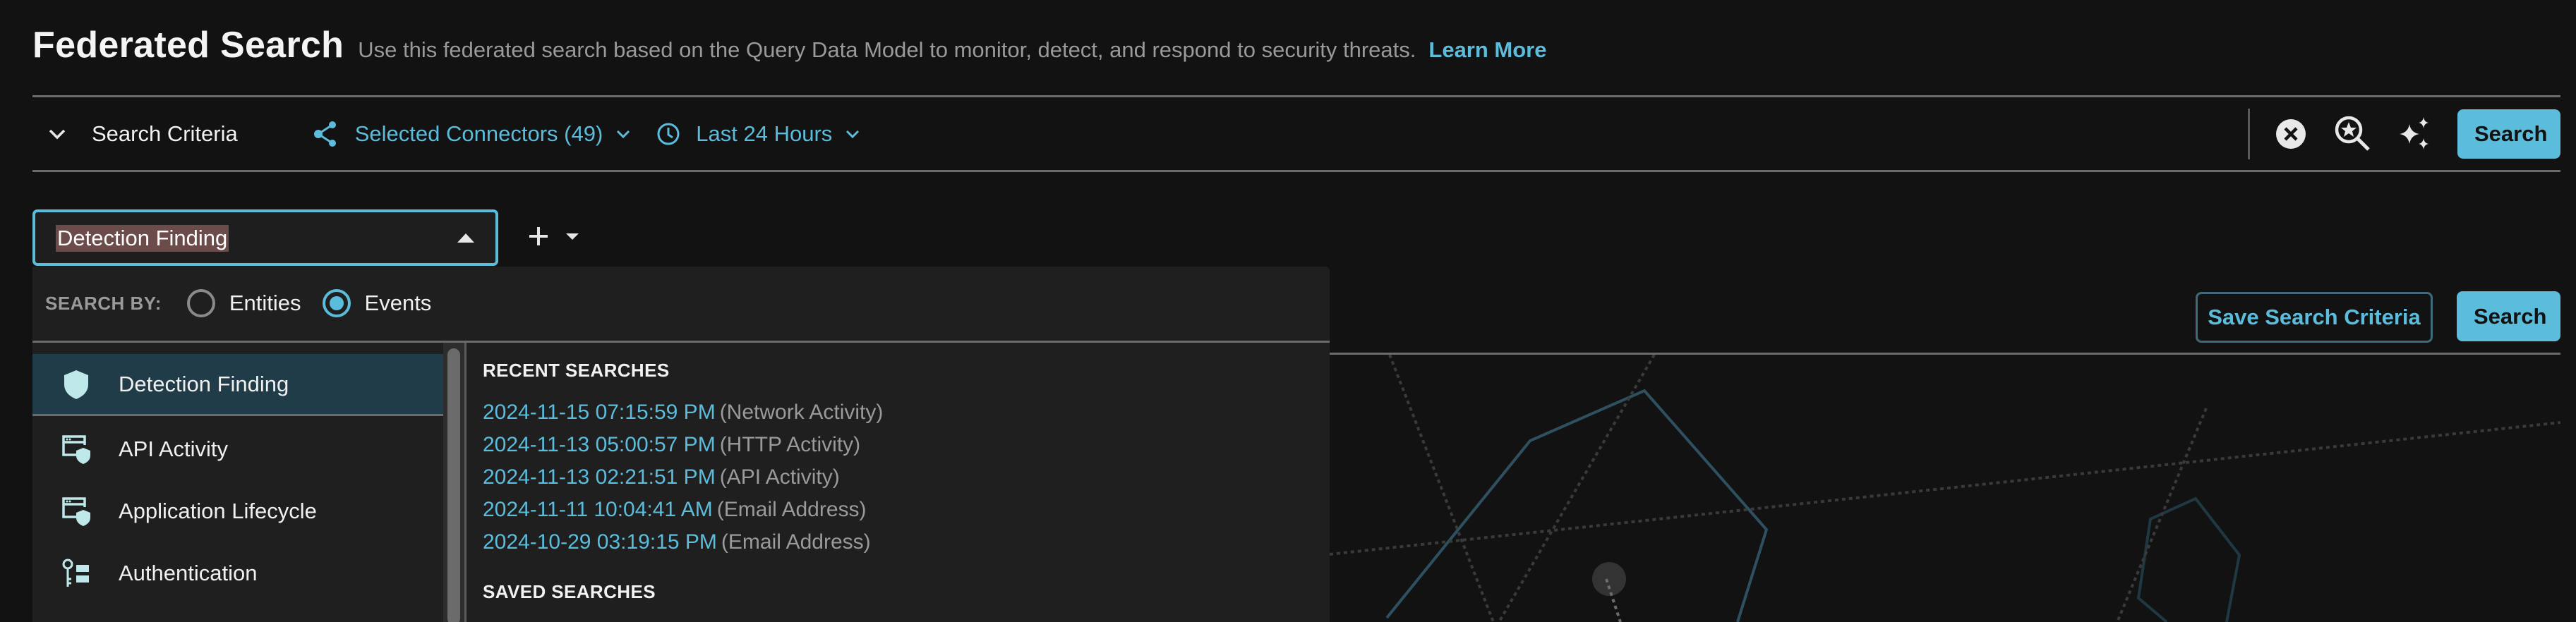 This screenshot has height=622, width=2576. What do you see at coordinates (1296, 171) in the screenshot?
I see `divider` at bounding box center [1296, 171].